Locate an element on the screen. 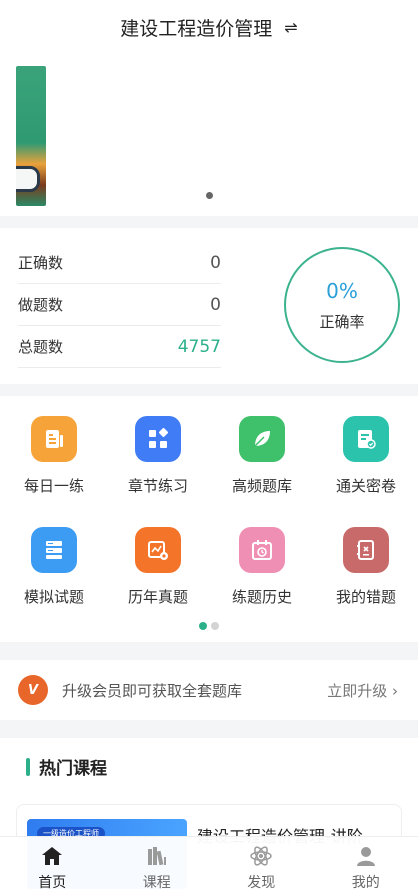 Image resolution: width=418 pixels, height=893 pixels. feature-label: 练题历史 is located at coordinates (261, 597).